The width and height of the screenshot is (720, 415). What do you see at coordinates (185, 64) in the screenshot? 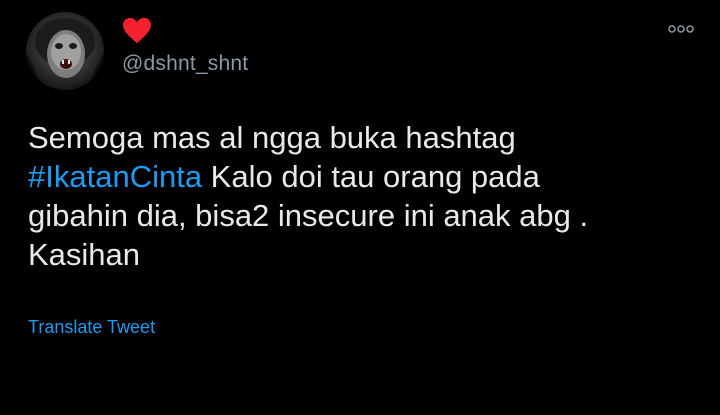
I see `user-handle: @dshnt_shnt` at bounding box center [185, 64].